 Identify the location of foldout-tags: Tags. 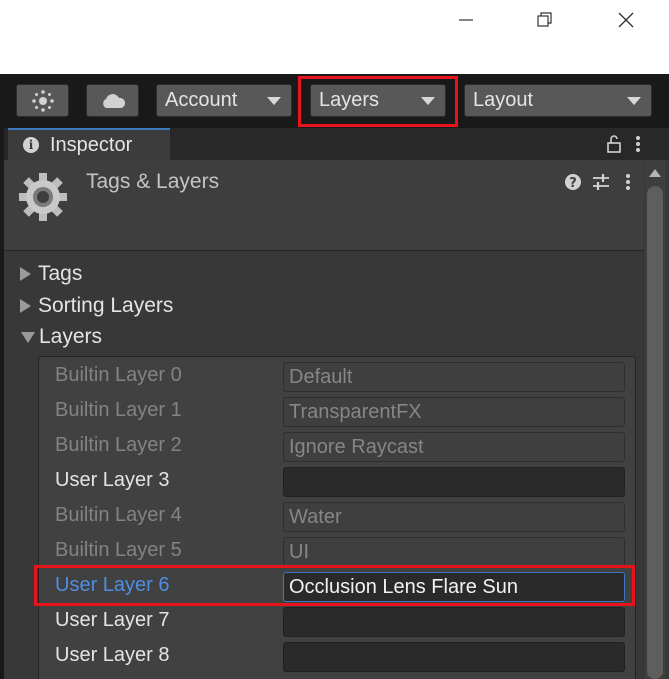
(51, 274).